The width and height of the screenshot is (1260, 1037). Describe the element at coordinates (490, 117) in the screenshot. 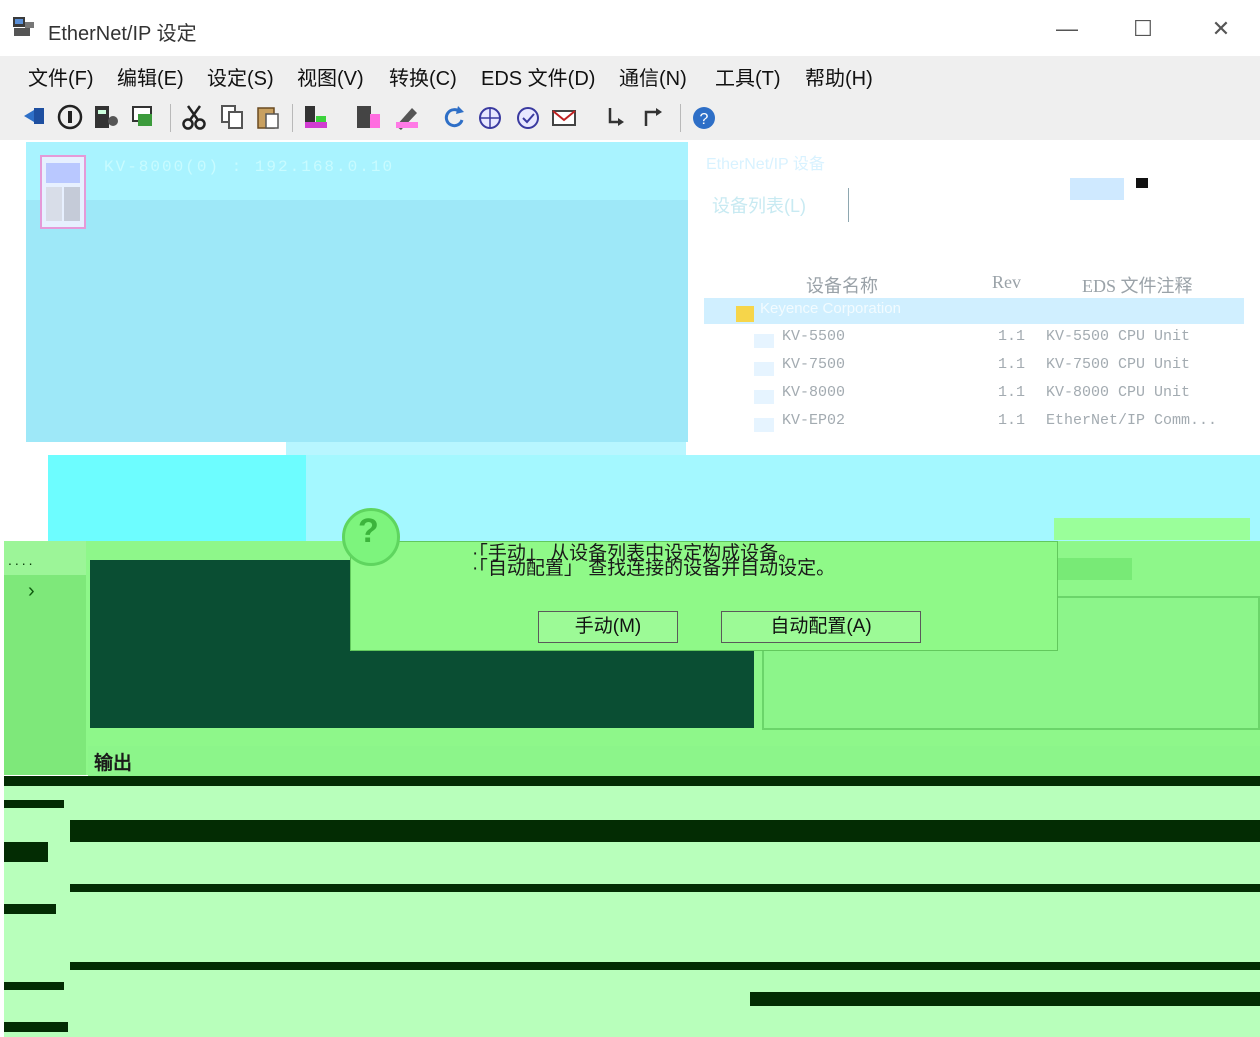

I see `globe-icon` at that location.